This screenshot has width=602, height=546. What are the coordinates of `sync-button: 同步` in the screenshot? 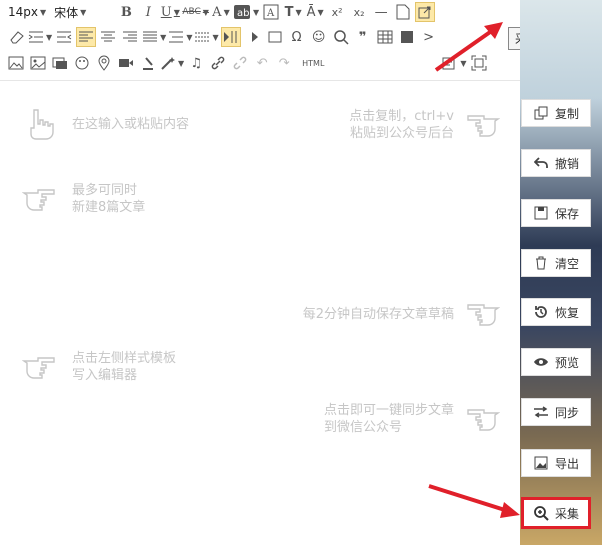 It's located at (556, 412).